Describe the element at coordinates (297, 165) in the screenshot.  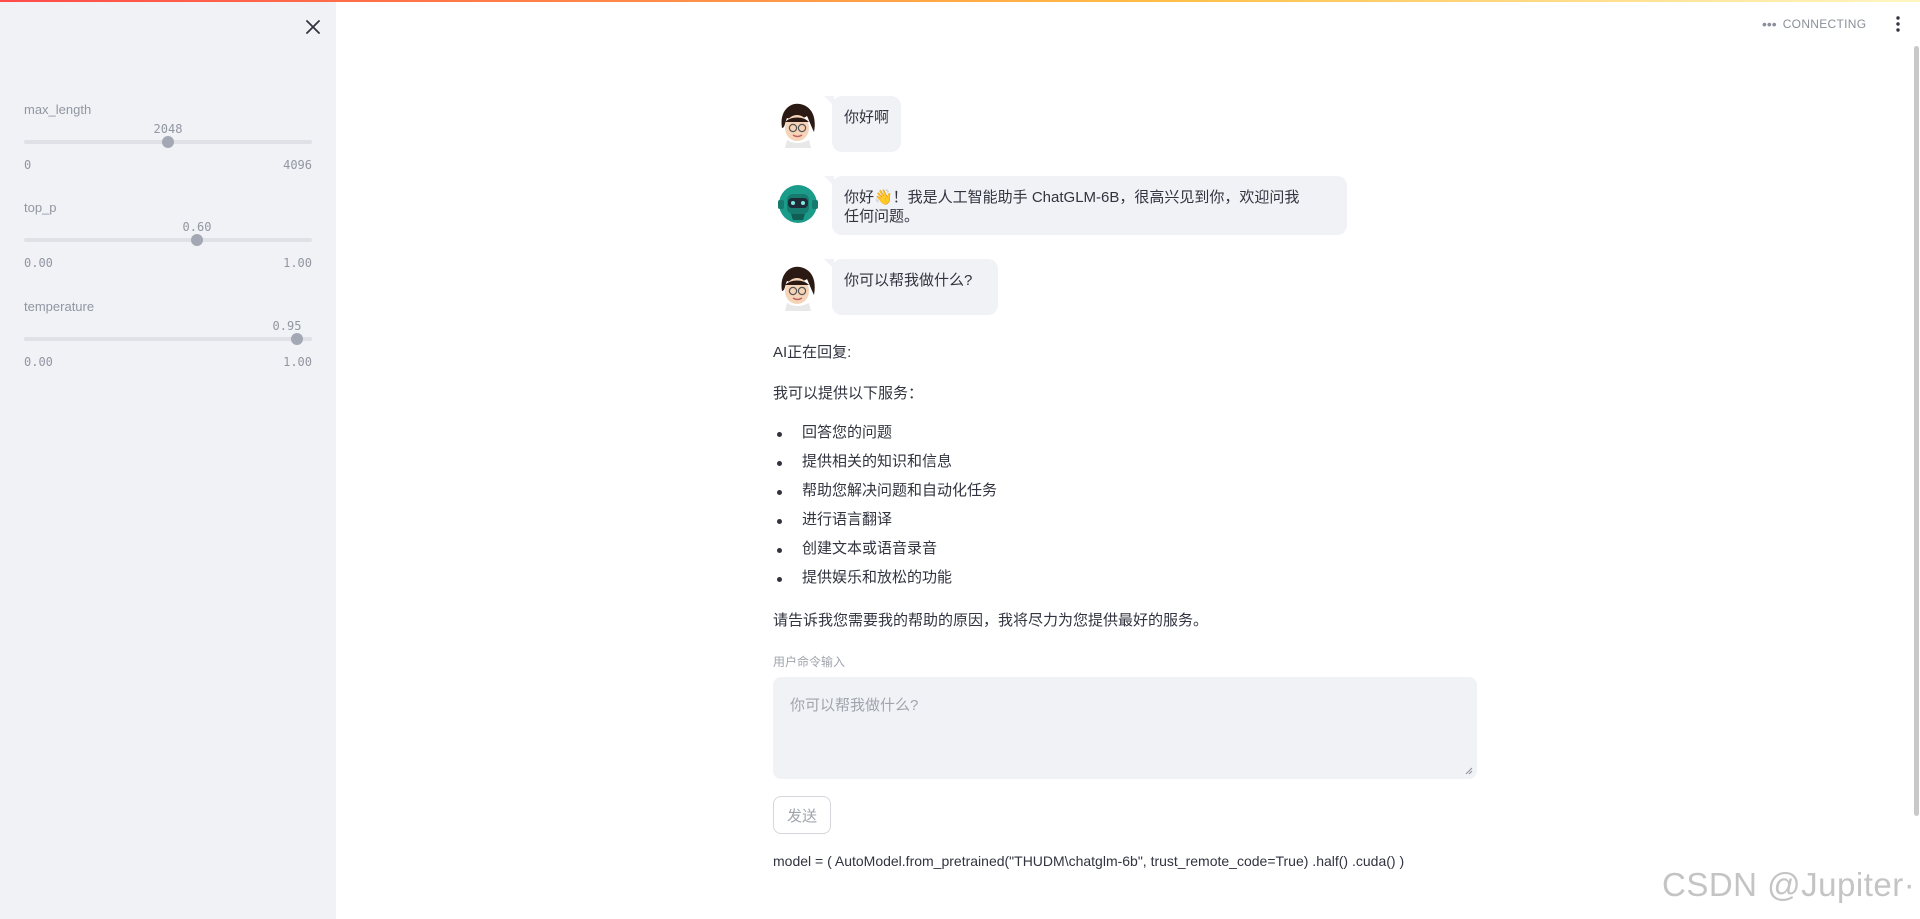
I see `slider-max: 4096` at that location.